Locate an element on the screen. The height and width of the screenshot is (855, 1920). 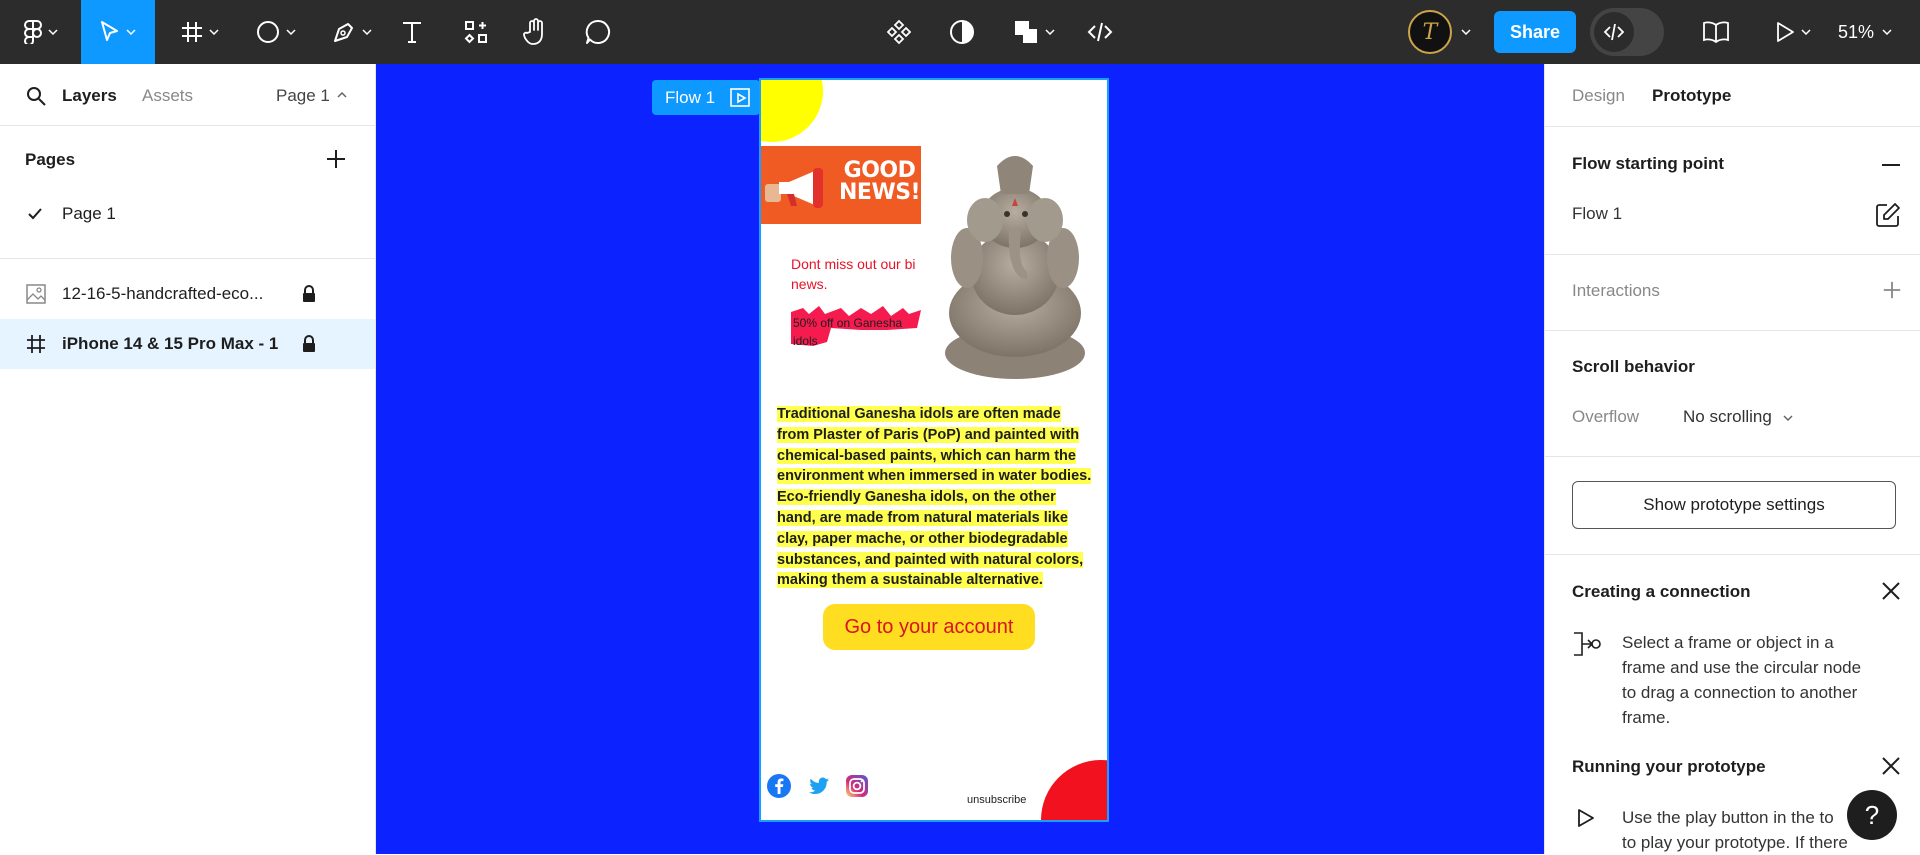
move-tool-button is located at coordinates (118, 32).